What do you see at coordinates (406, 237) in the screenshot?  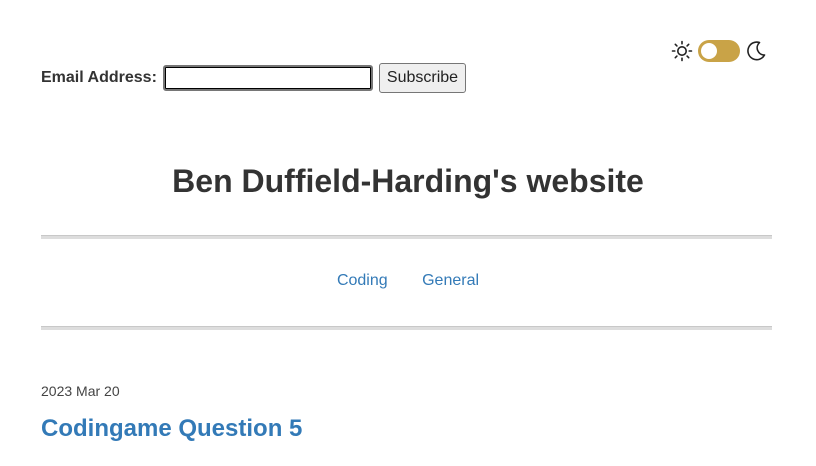 I see `header-divider-top` at bounding box center [406, 237].